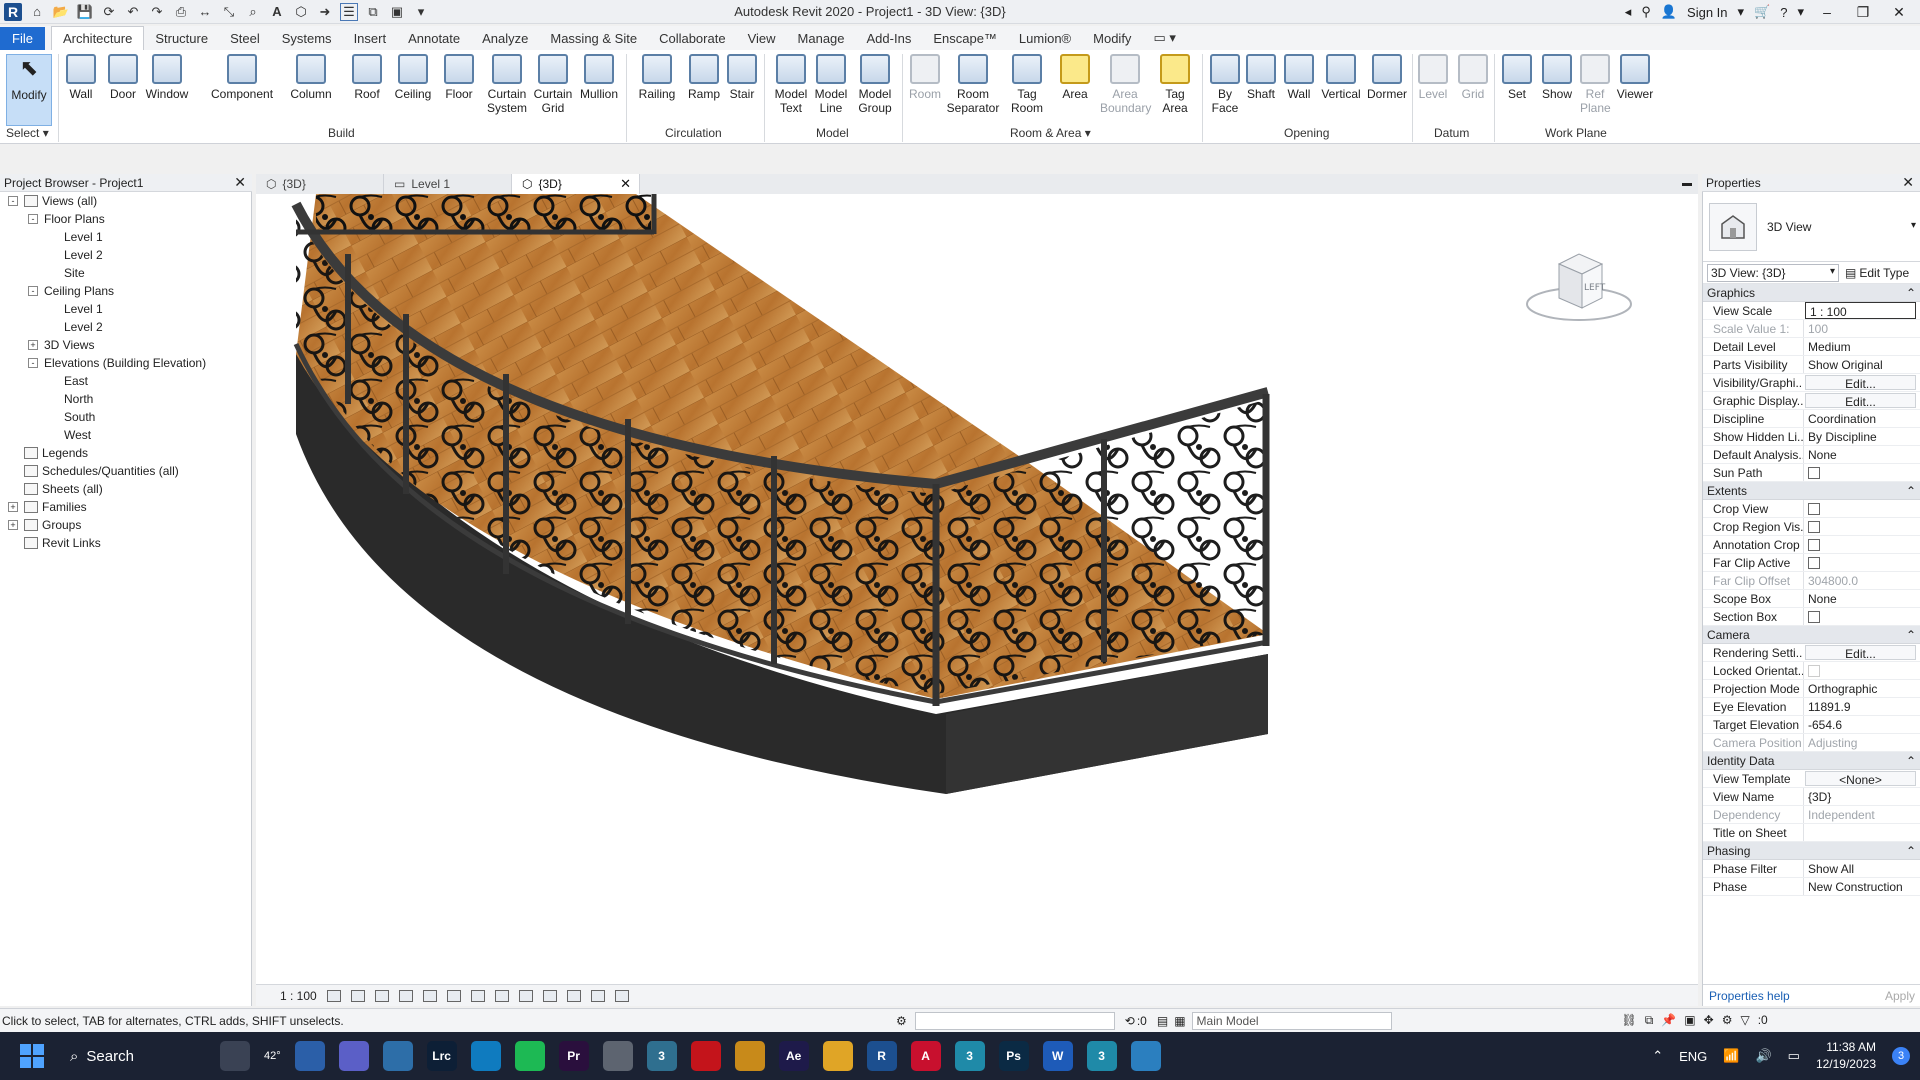  What do you see at coordinates (1075, 90) in the screenshot?
I see `area-tool-button: Area` at bounding box center [1075, 90].